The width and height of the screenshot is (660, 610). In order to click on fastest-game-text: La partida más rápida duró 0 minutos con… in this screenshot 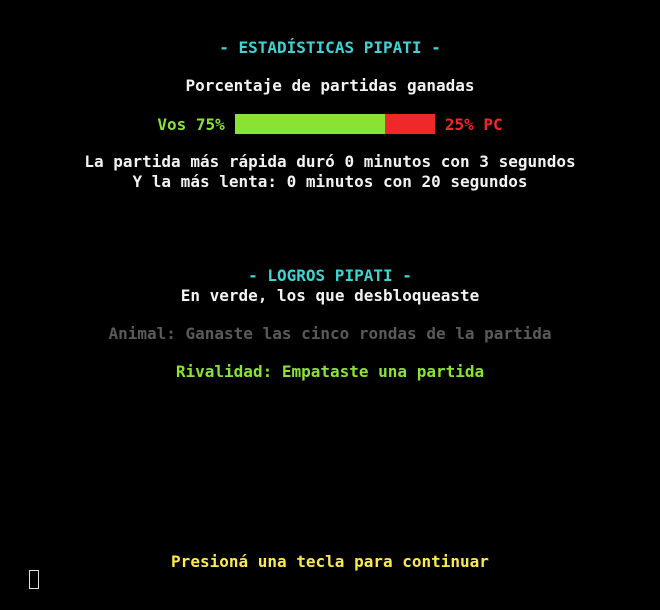, I will do `click(330, 161)`.